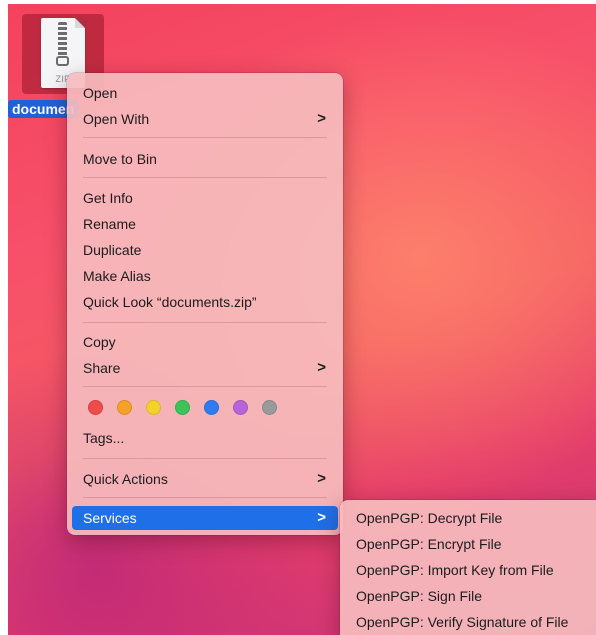 Image resolution: width=596 pixels, height=635 pixels. I want to click on tag-green-dot, so click(182, 407).